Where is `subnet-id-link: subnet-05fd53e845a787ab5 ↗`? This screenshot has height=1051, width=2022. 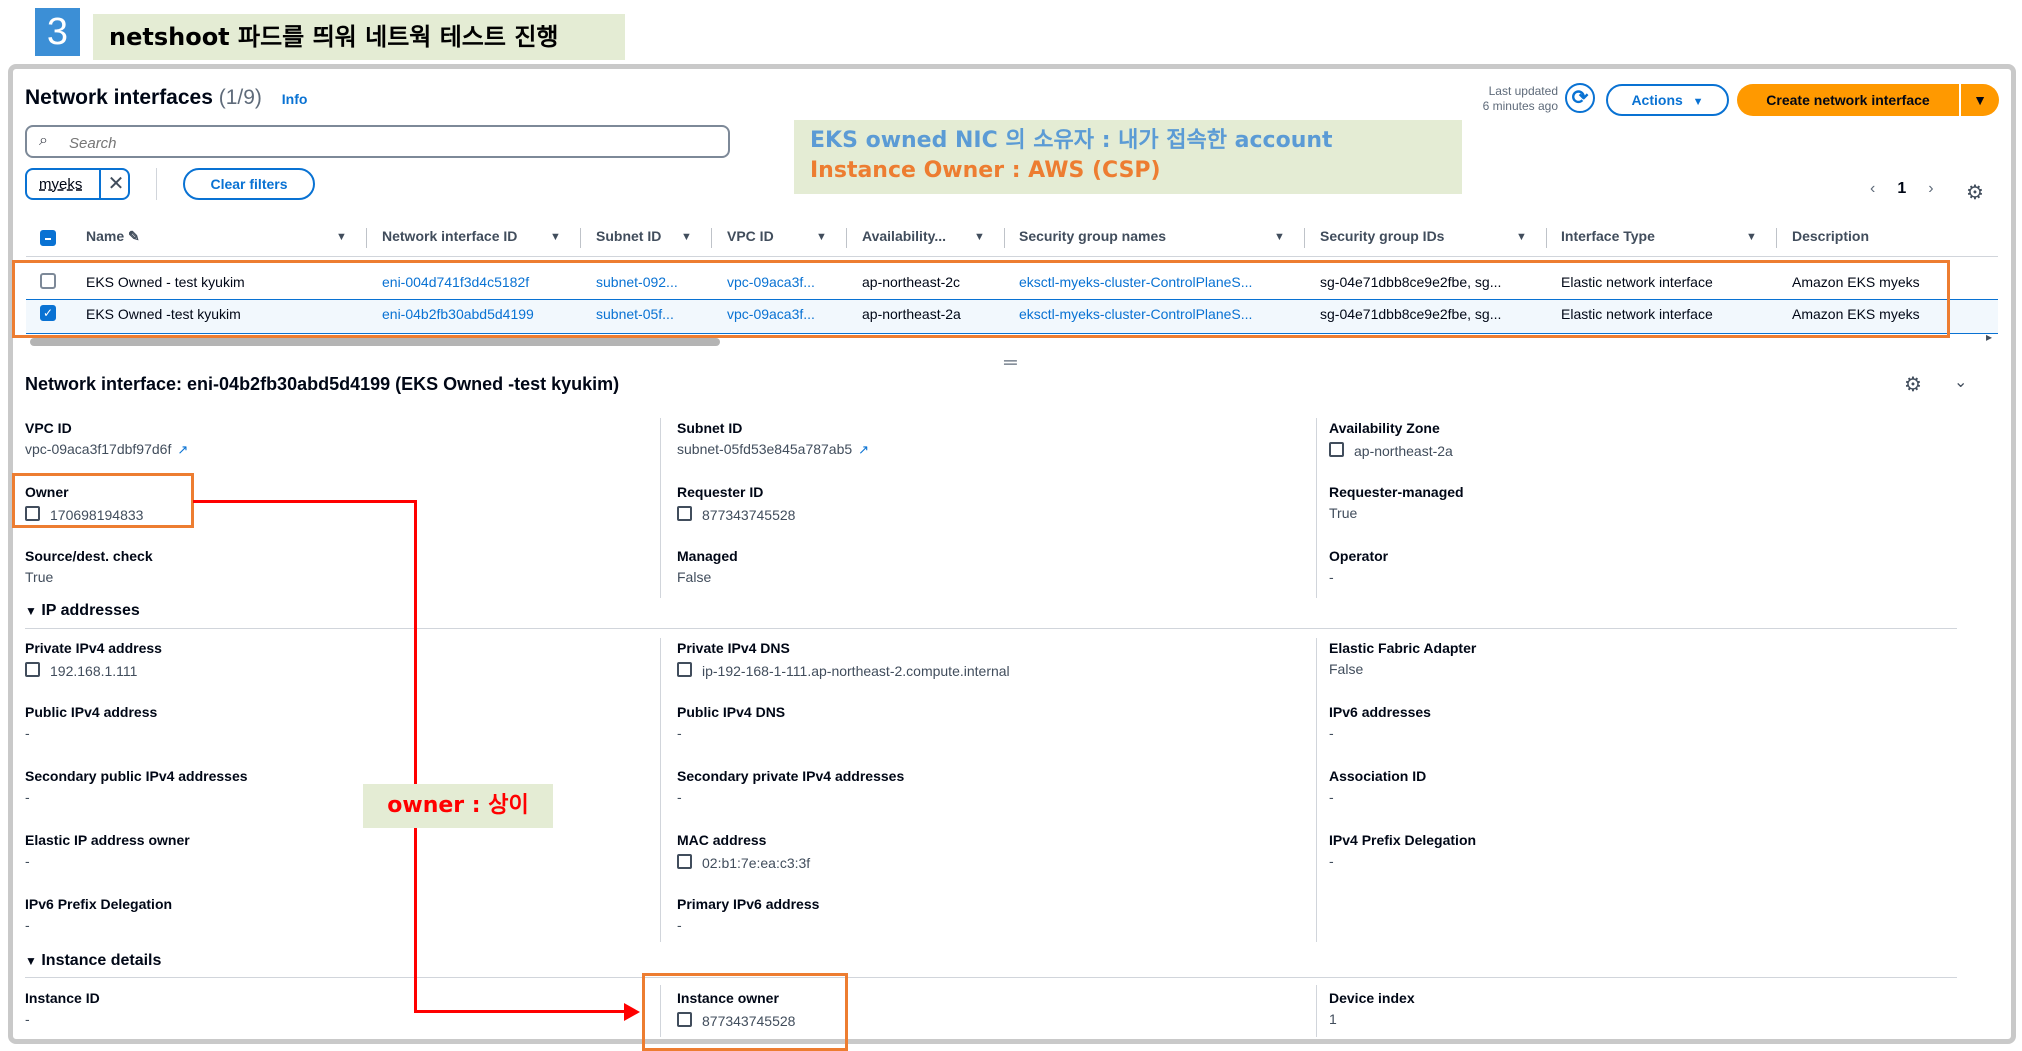 subnet-id-link: subnet-05fd53e845a787ab5 ↗ is located at coordinates (773, 449).